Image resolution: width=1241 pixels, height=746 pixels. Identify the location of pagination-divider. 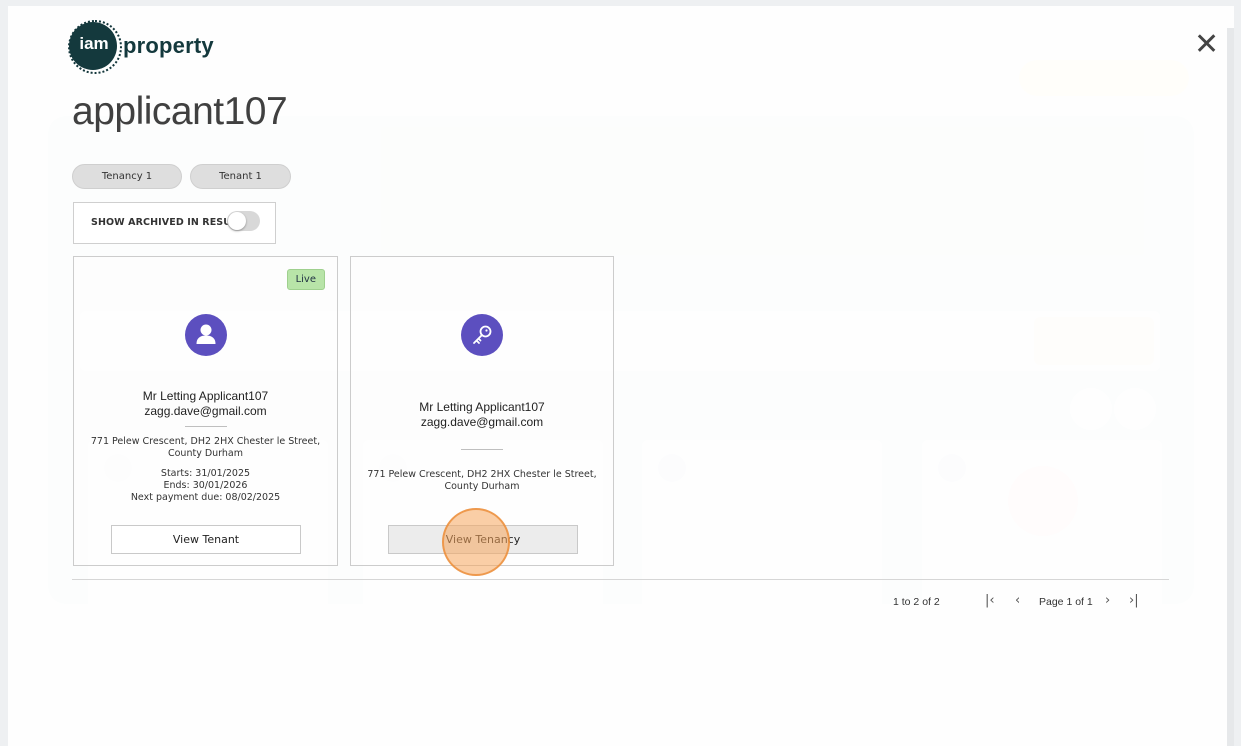
(620, 579).